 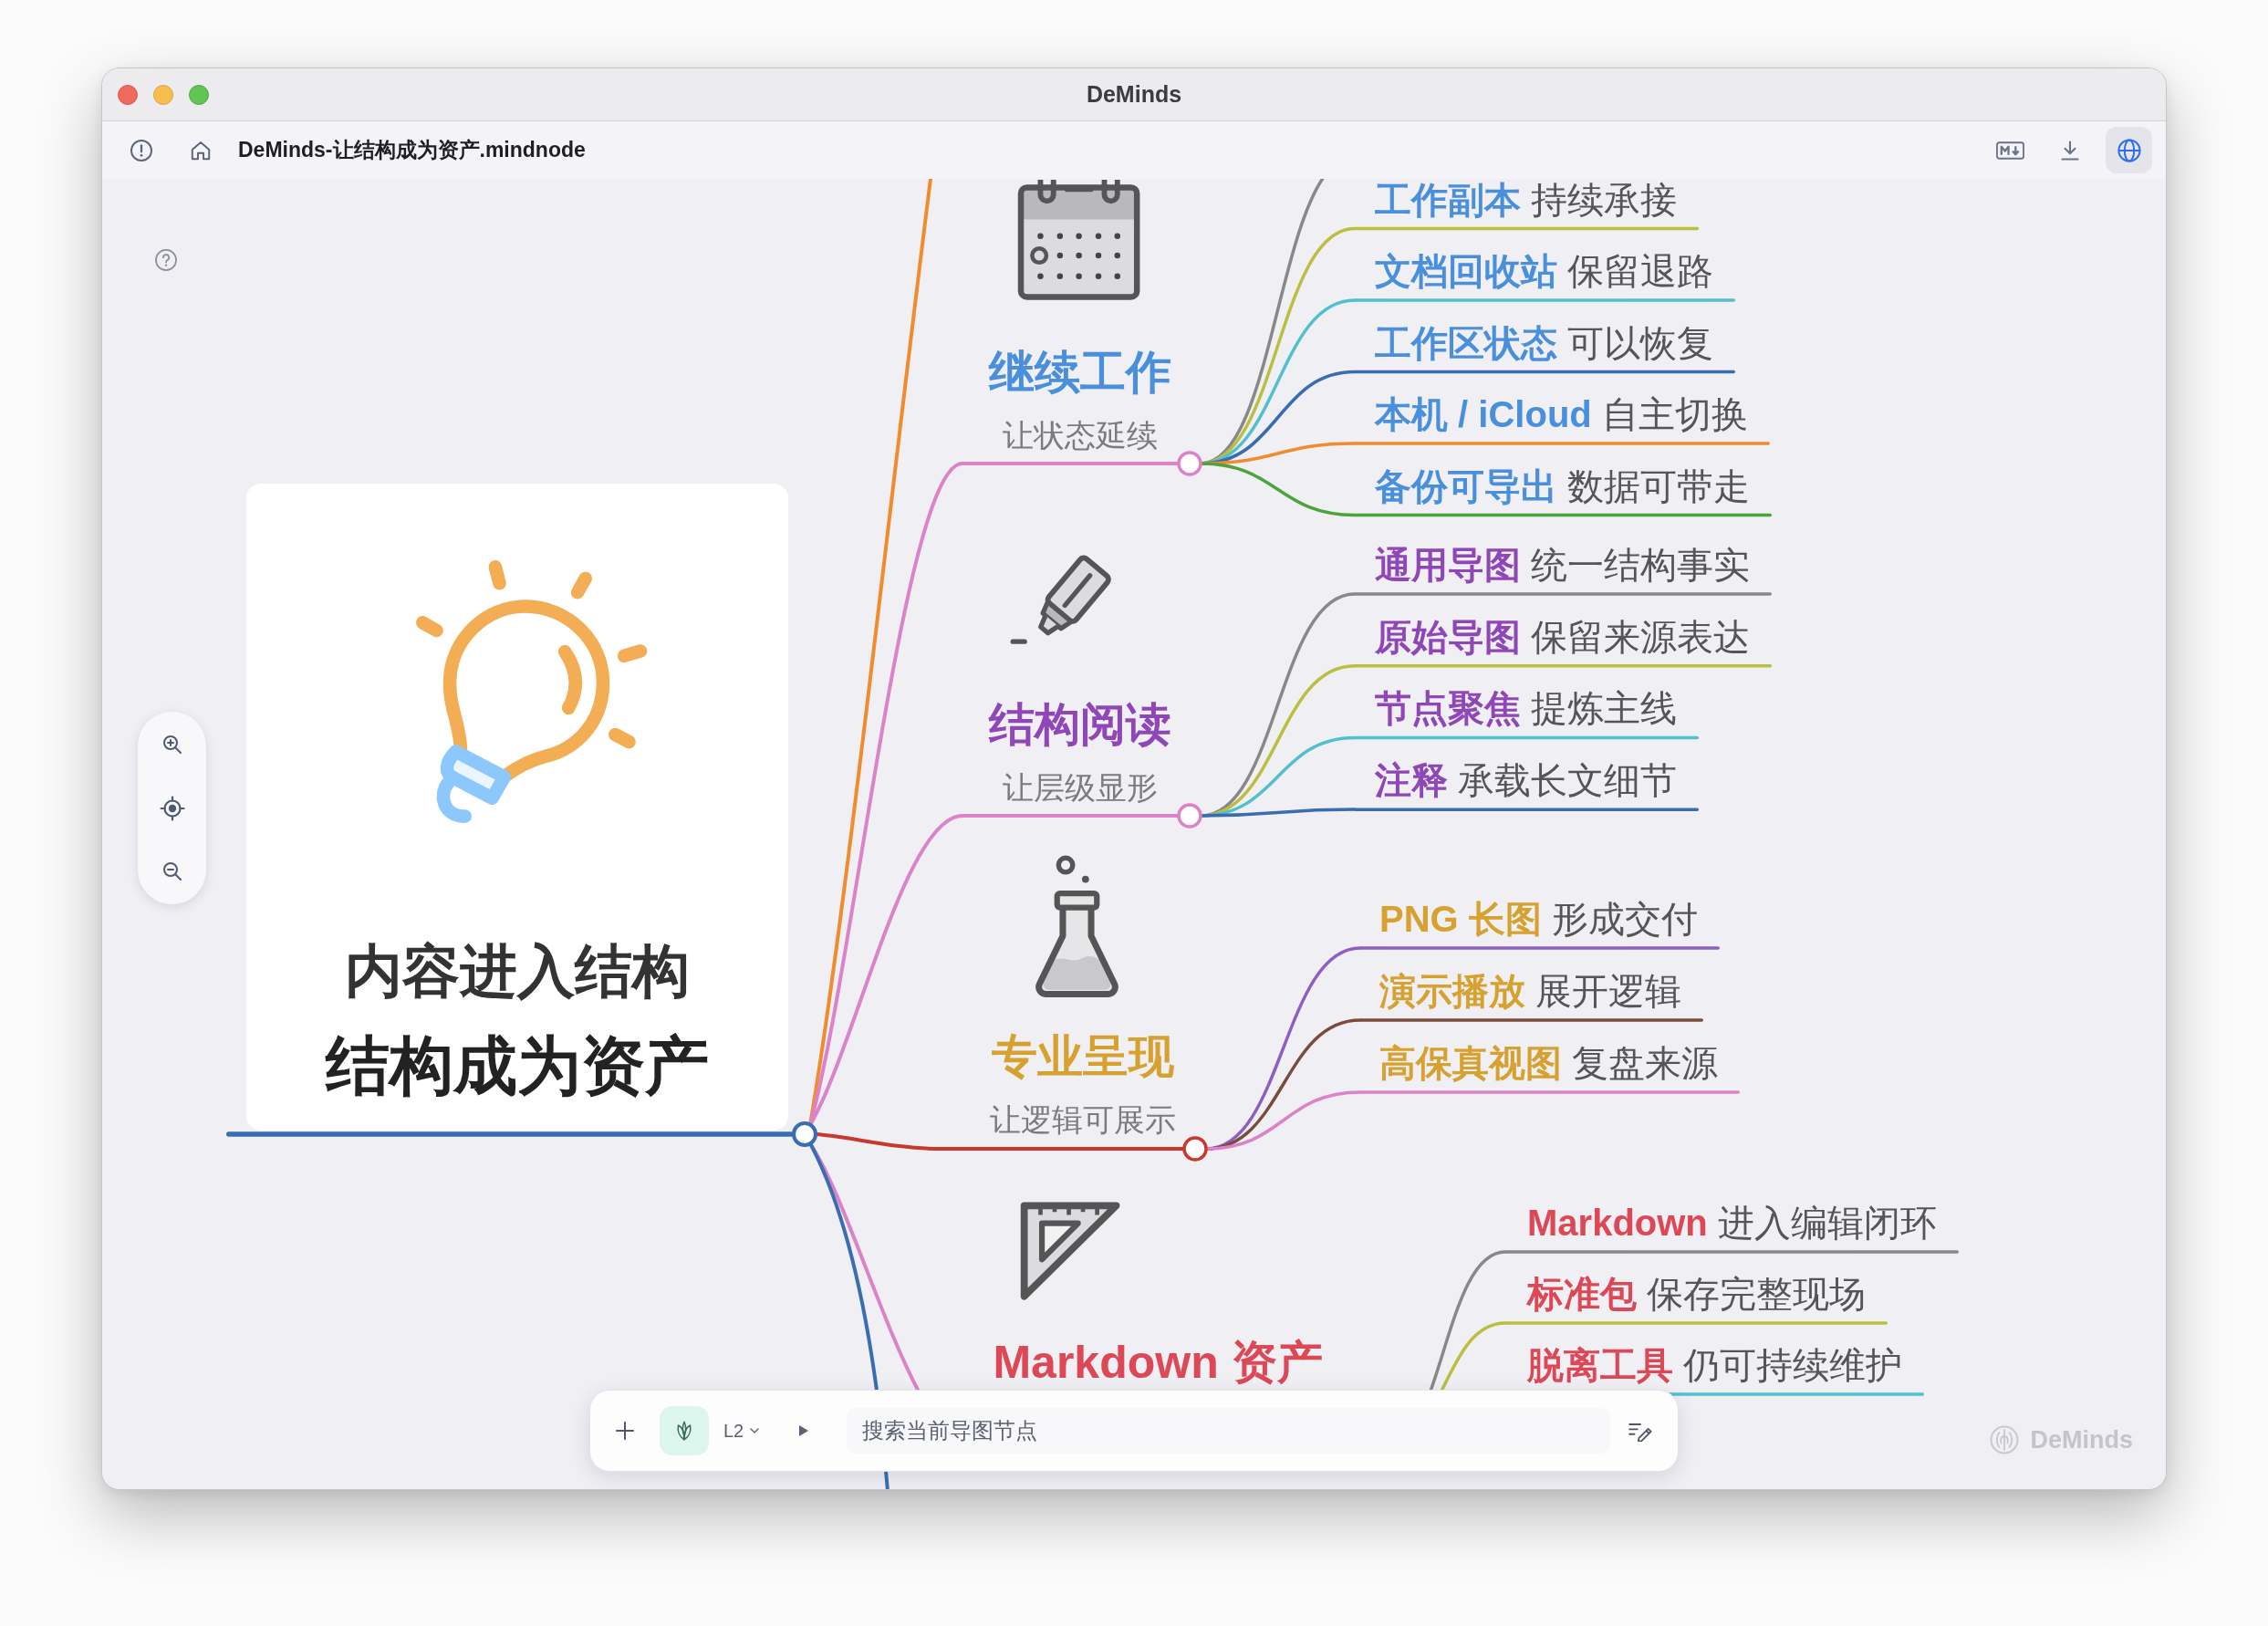 What do you see at coordinates (172, 808) in the screenshot?
I see `crosshair-icon` at bounding box center [172, 808].